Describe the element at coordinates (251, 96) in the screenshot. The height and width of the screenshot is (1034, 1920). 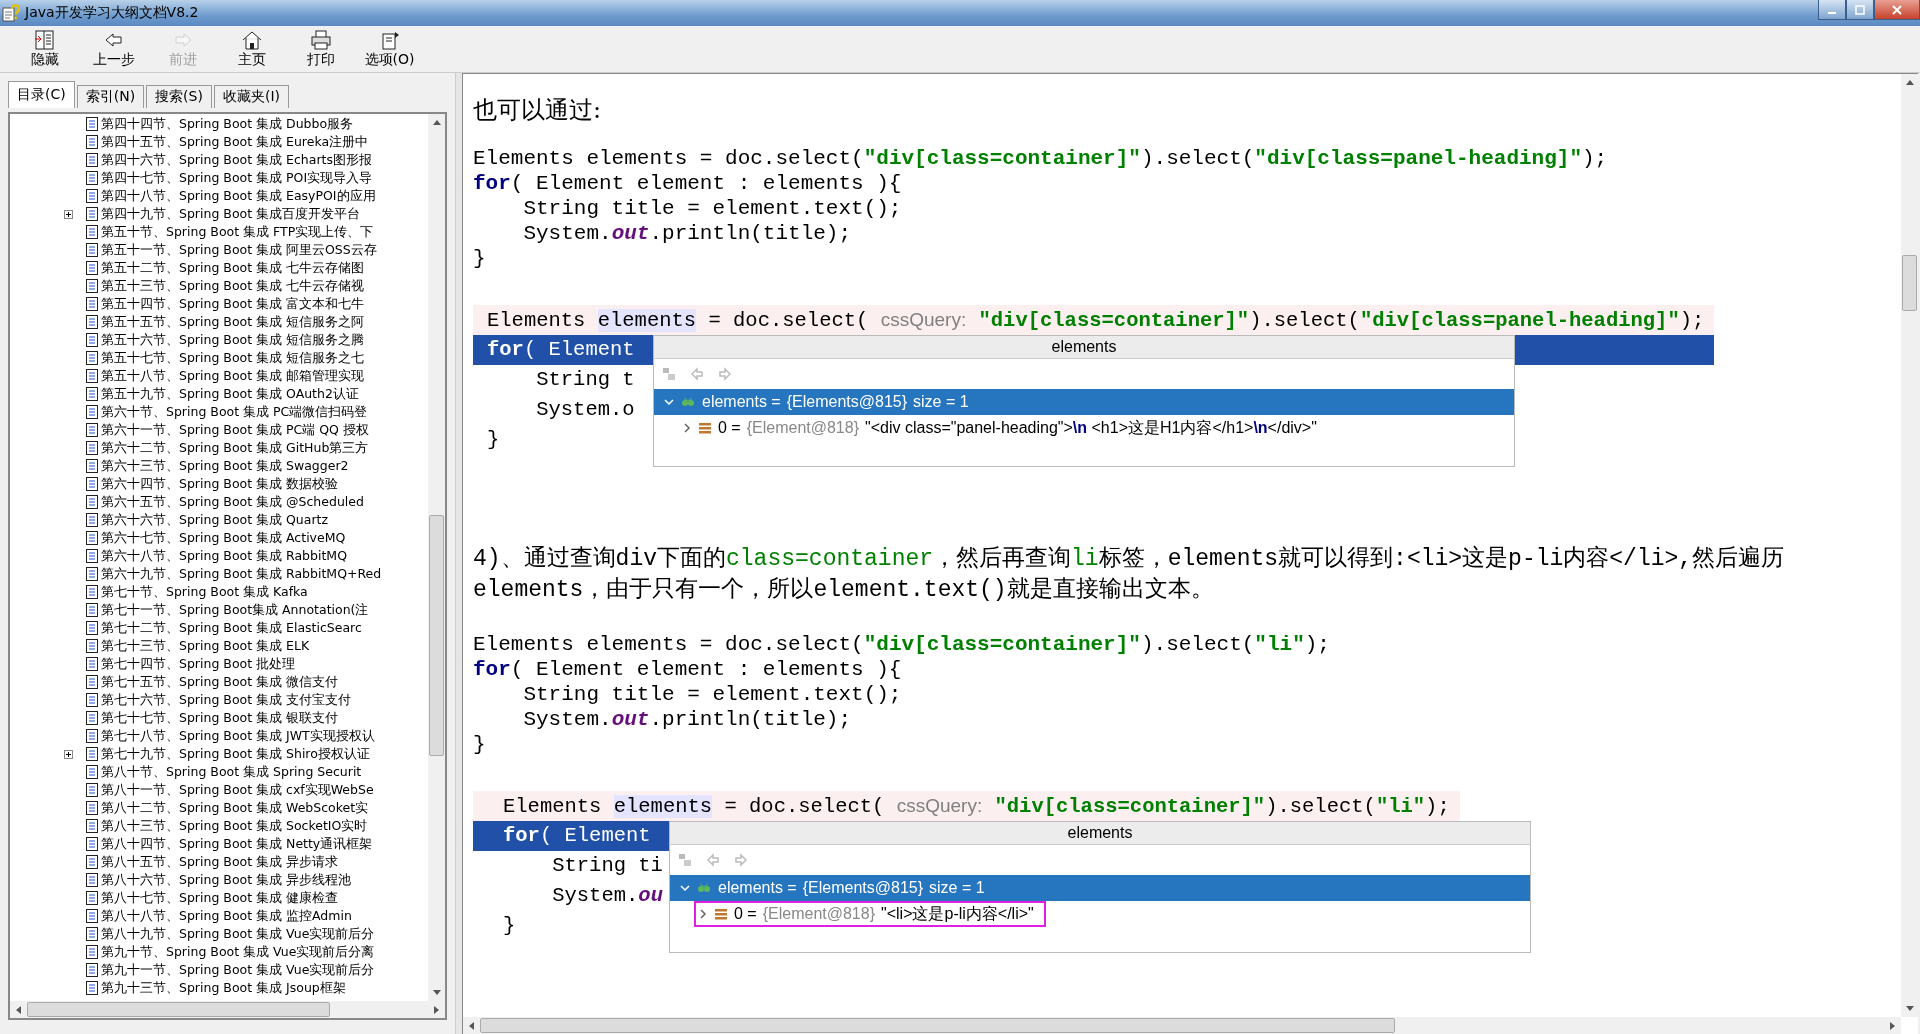
I see `tab: 收藏夹(I)` at that location.